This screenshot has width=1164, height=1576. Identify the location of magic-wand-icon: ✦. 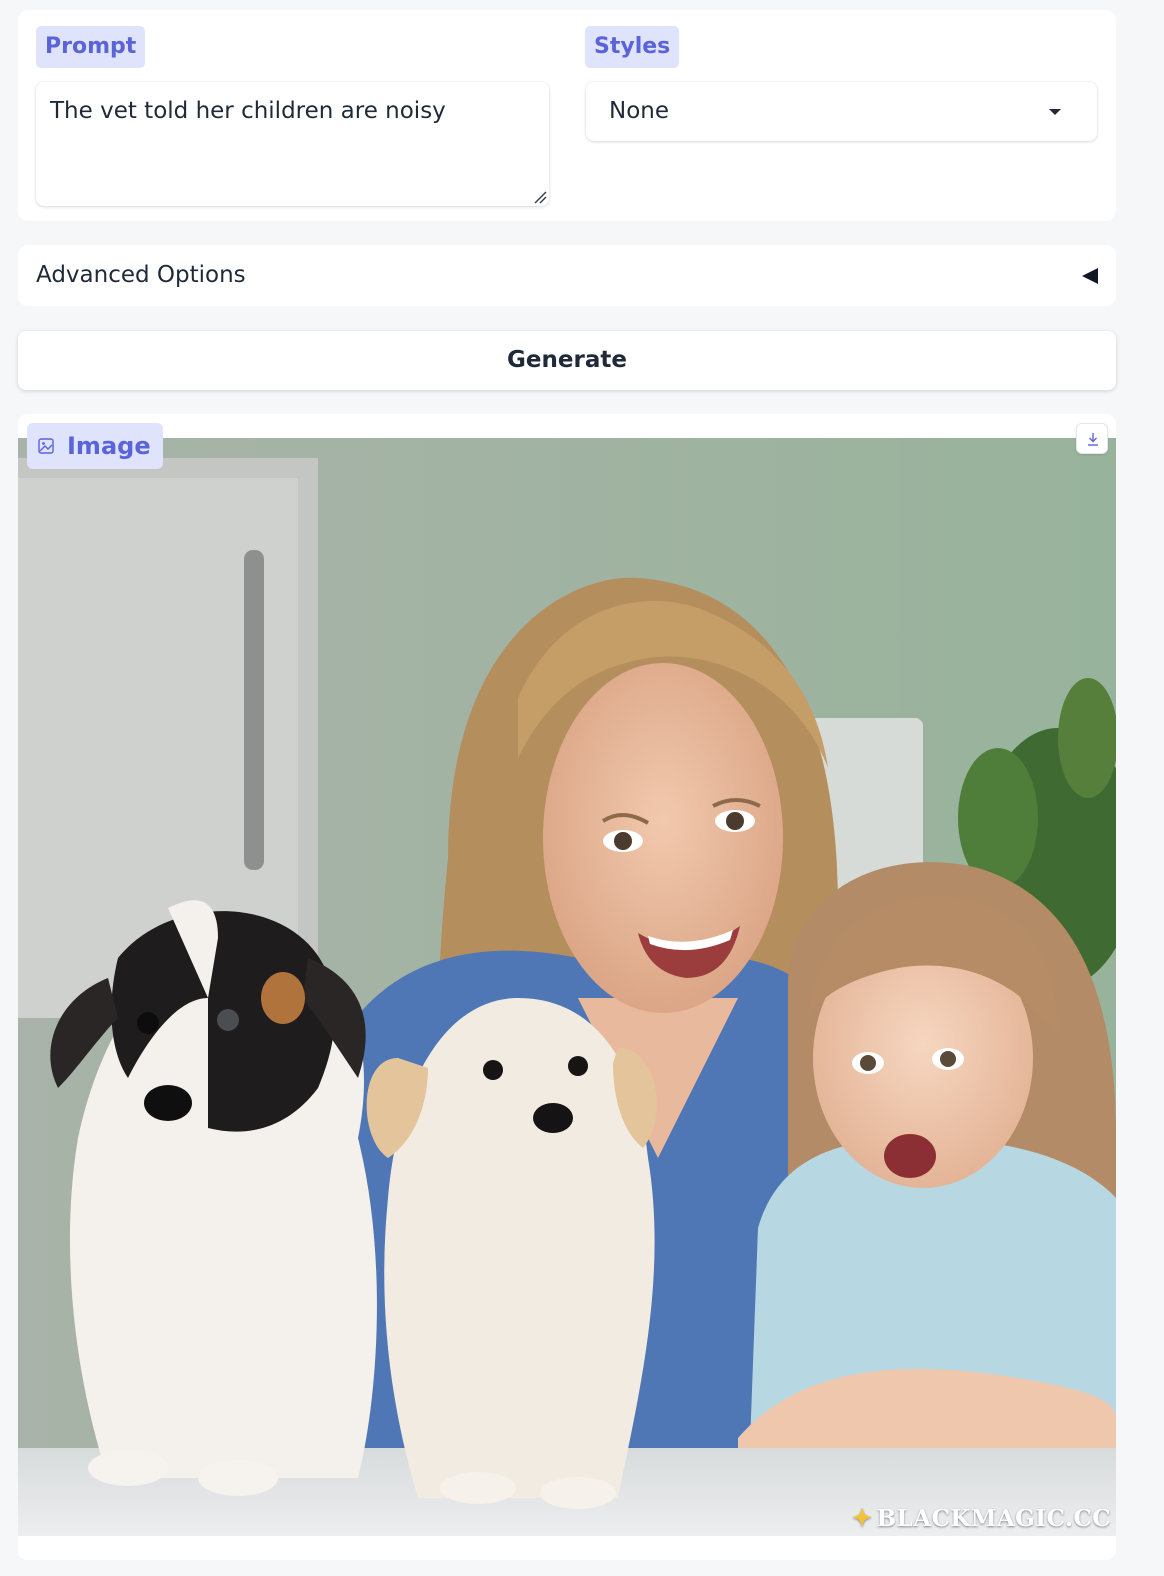
(862, 1517).